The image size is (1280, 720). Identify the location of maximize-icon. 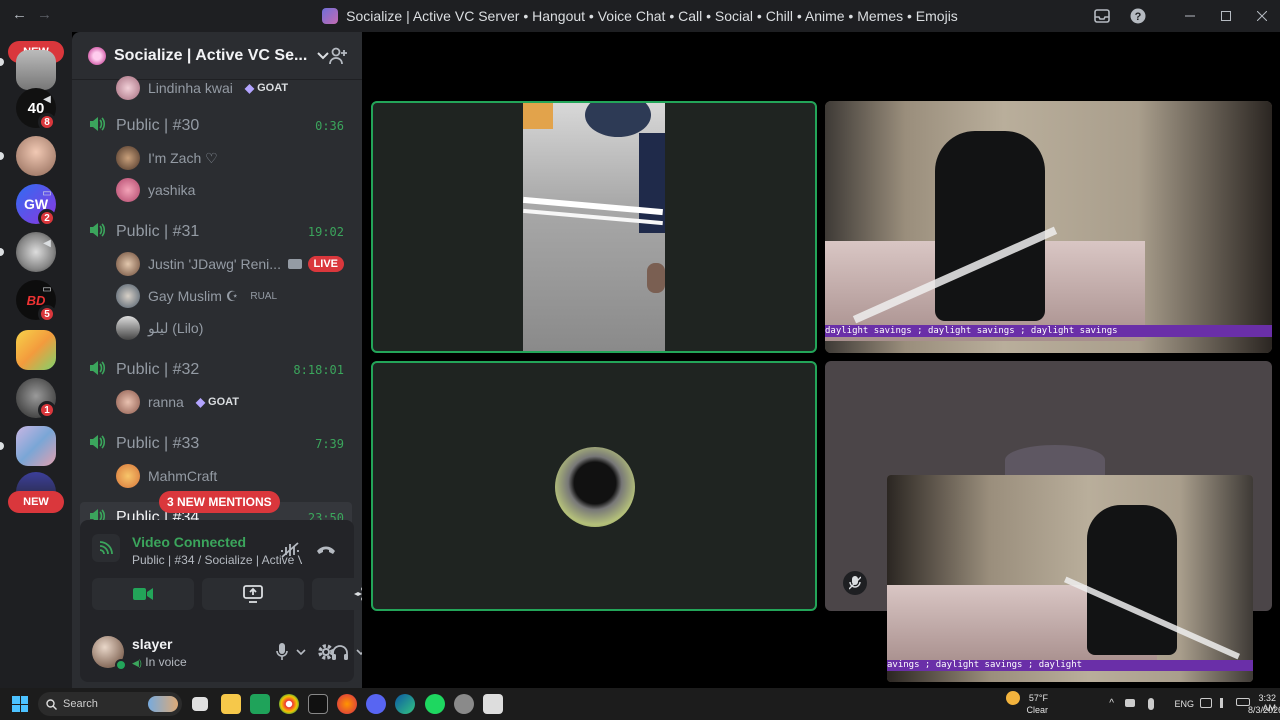
(1226, 16).